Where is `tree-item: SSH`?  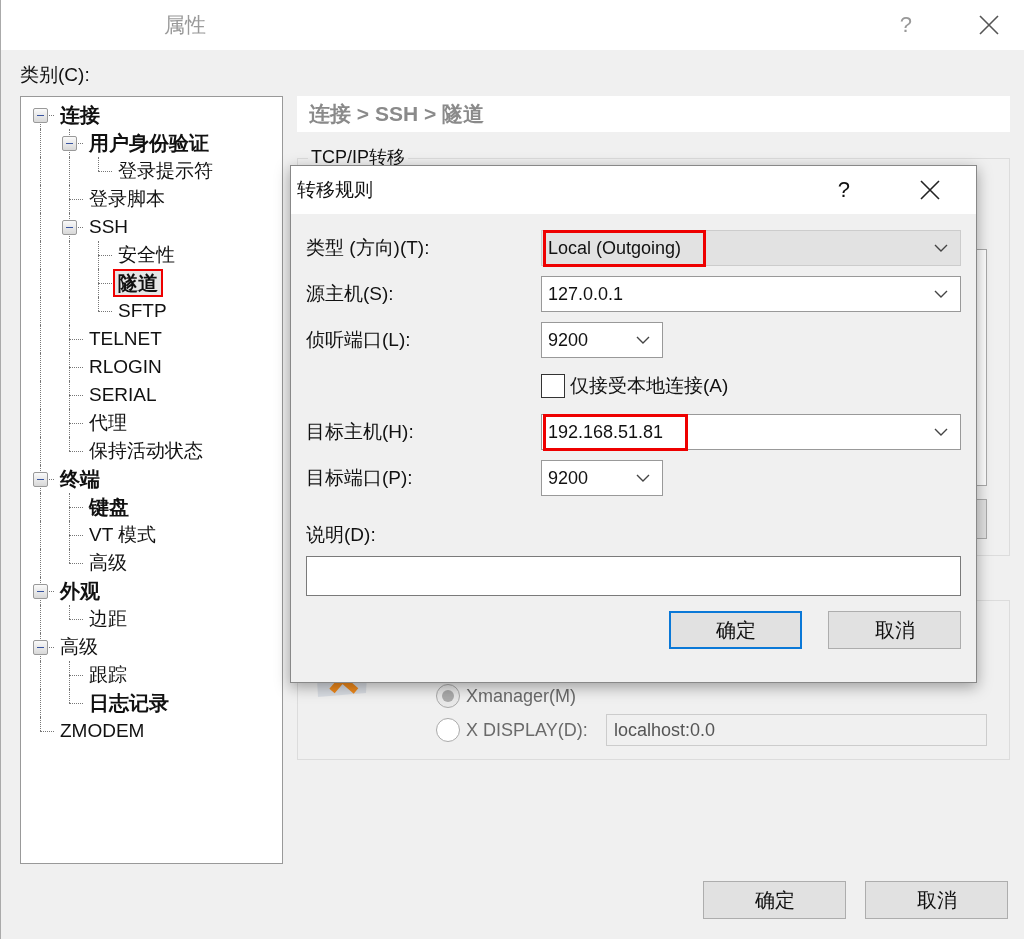
tree-item: SSH is located at coordinates (109, 227).